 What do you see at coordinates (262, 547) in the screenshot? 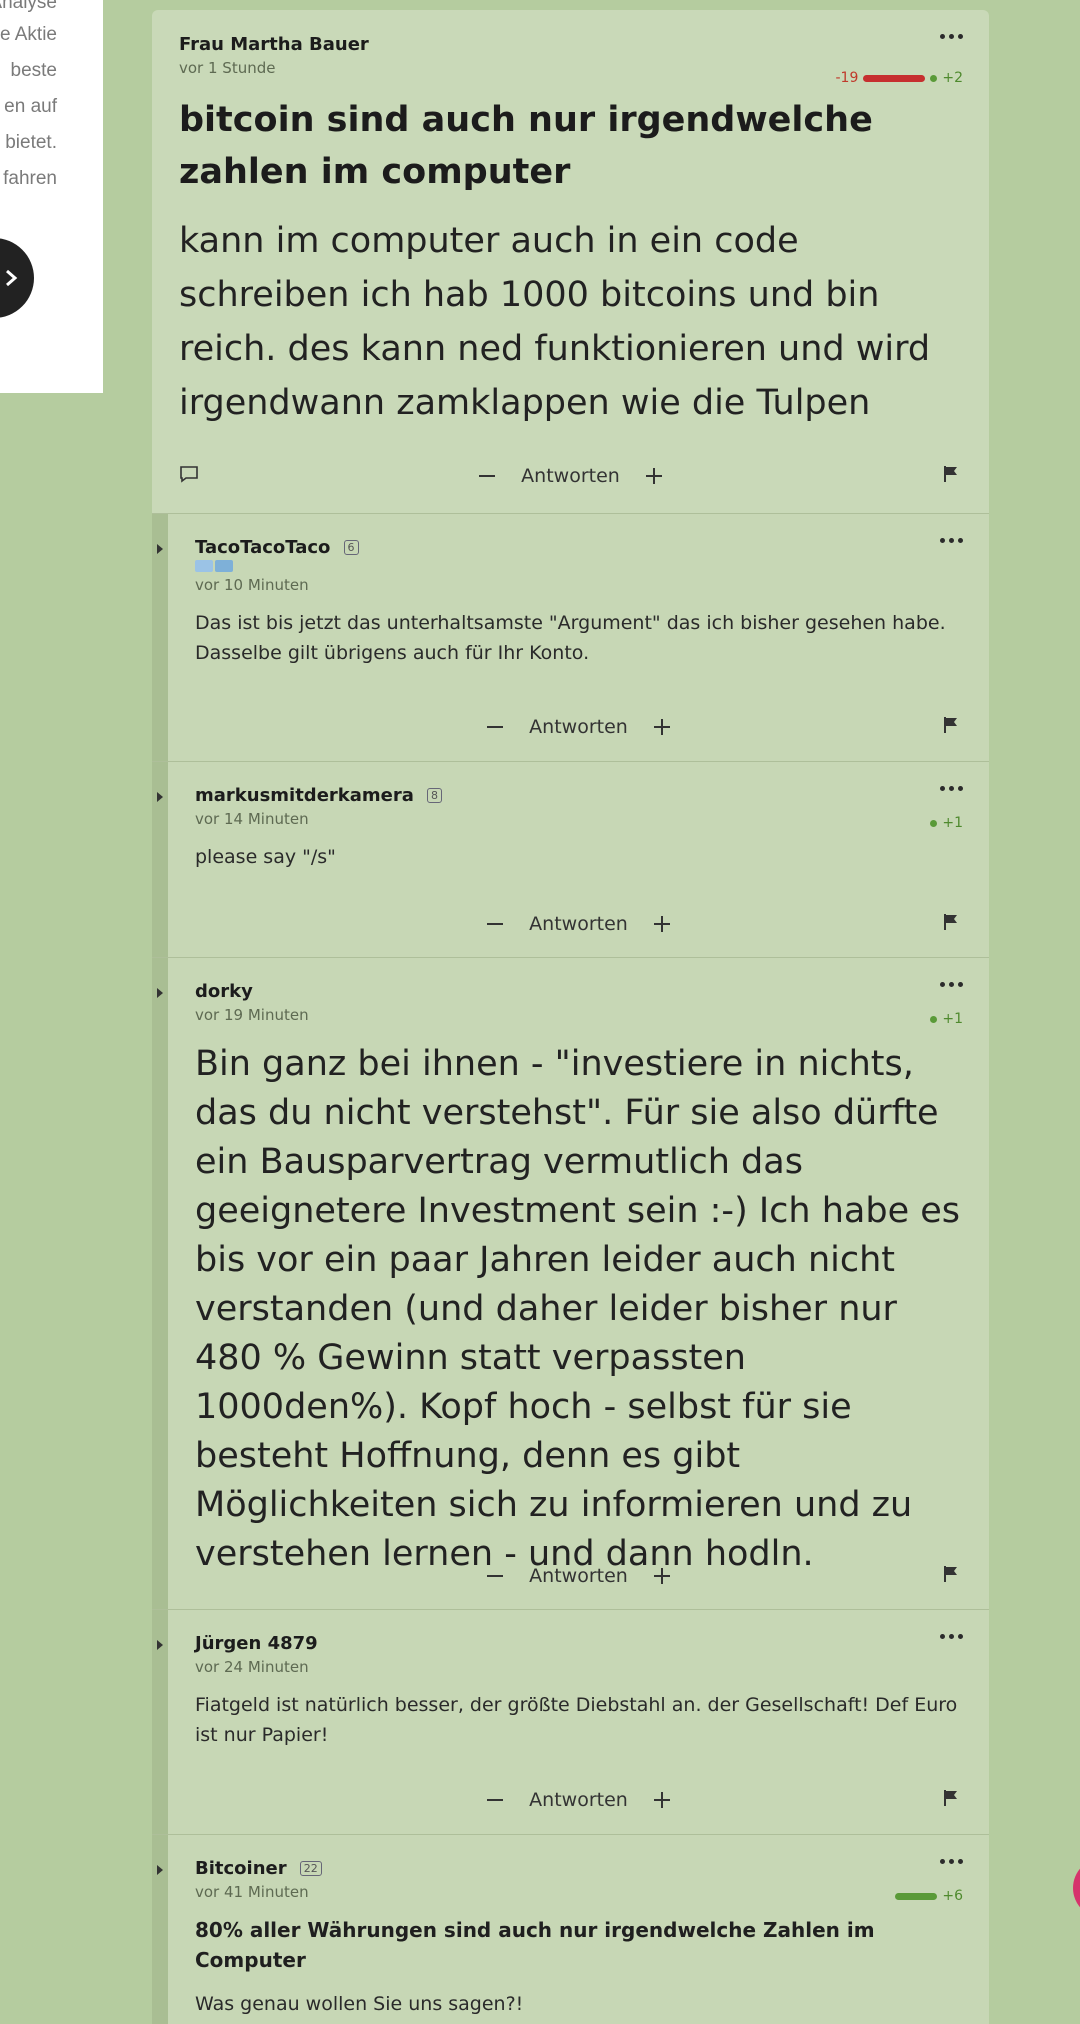
I see `comment-author: TacoTacoTaco` at bounding box center [262, 547].